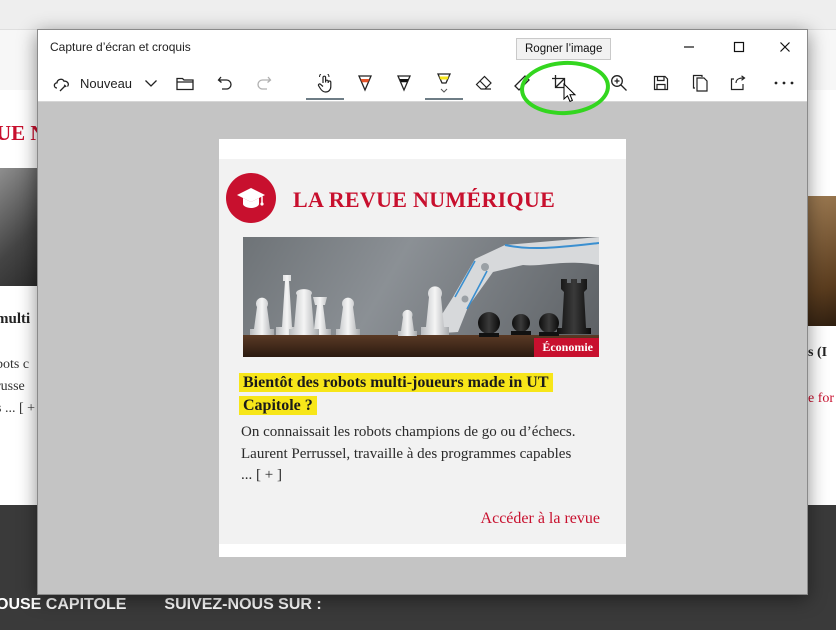  I want to click on pencil-icon, so click(404, 83).